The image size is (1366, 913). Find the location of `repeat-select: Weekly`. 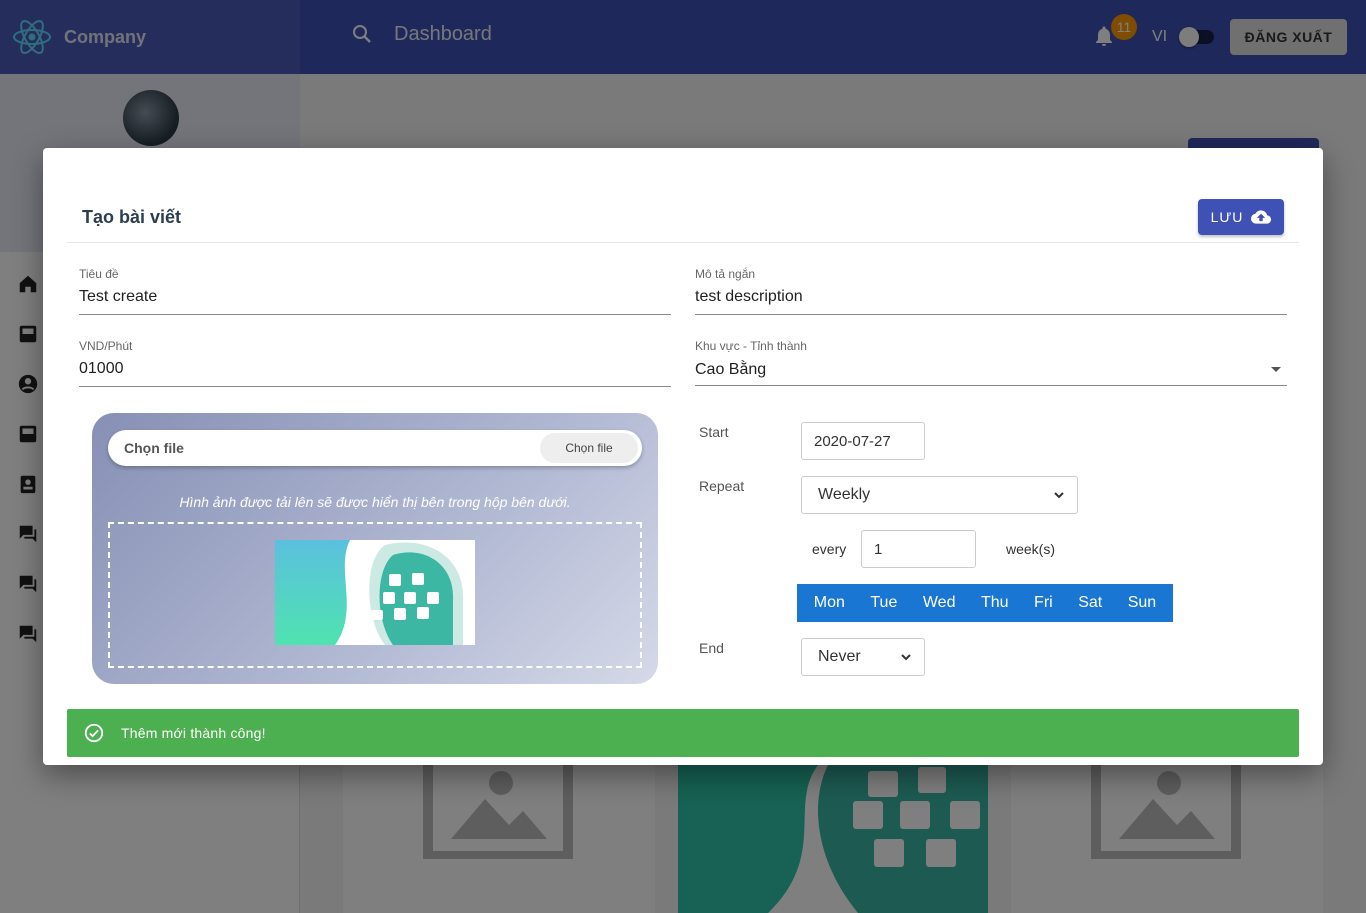

repeat-select: Weekly is located at coordinates (939, 495).